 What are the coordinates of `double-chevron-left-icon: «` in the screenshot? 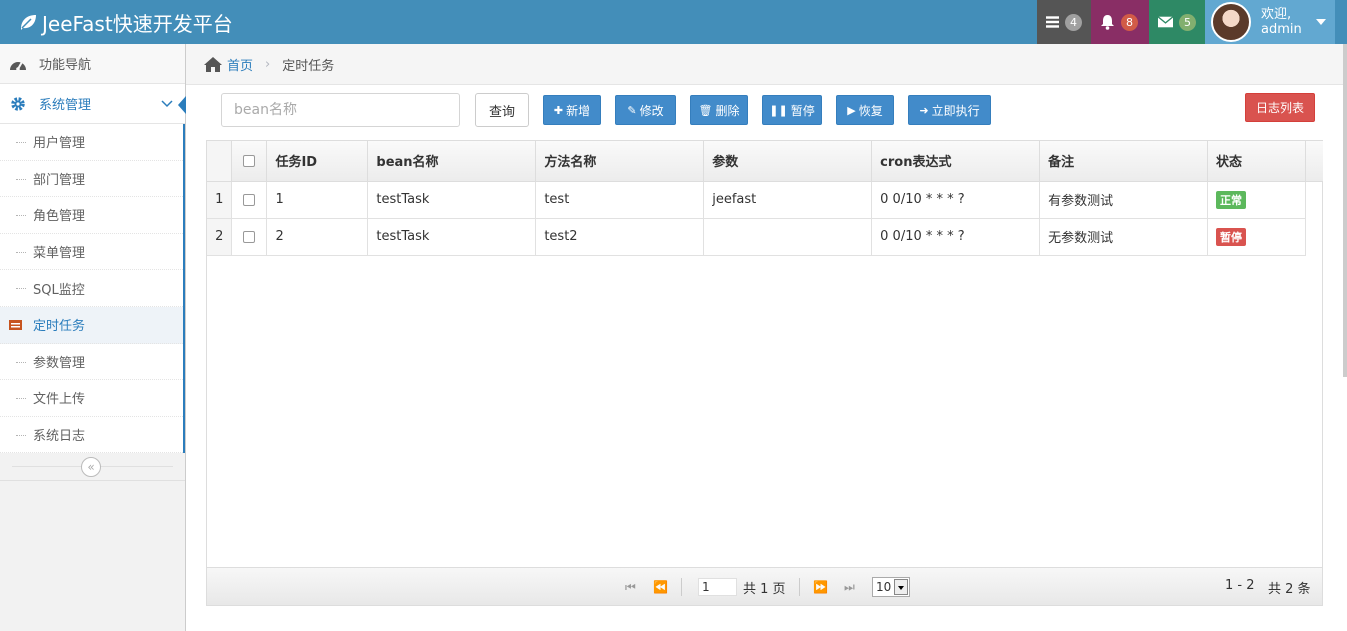 It's located at (91, 467).